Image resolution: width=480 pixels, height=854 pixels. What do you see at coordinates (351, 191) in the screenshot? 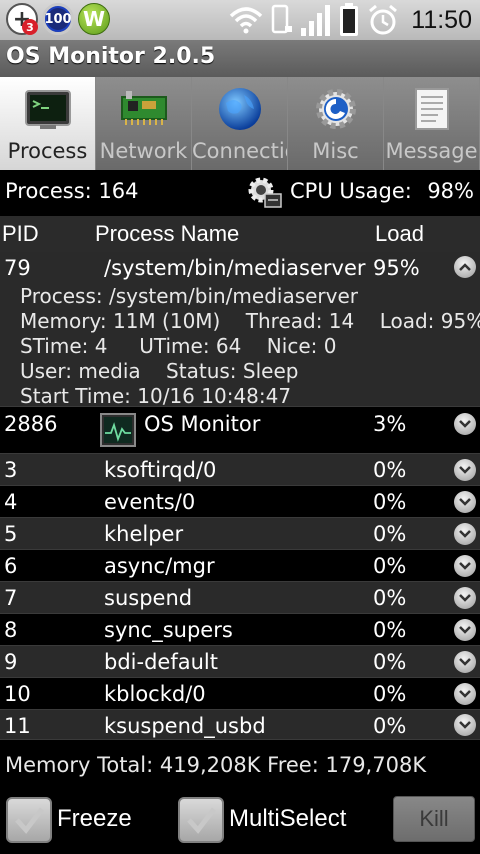
I see `cpu-usage-label: CPU Usage:` at bounding box center [351, 191].